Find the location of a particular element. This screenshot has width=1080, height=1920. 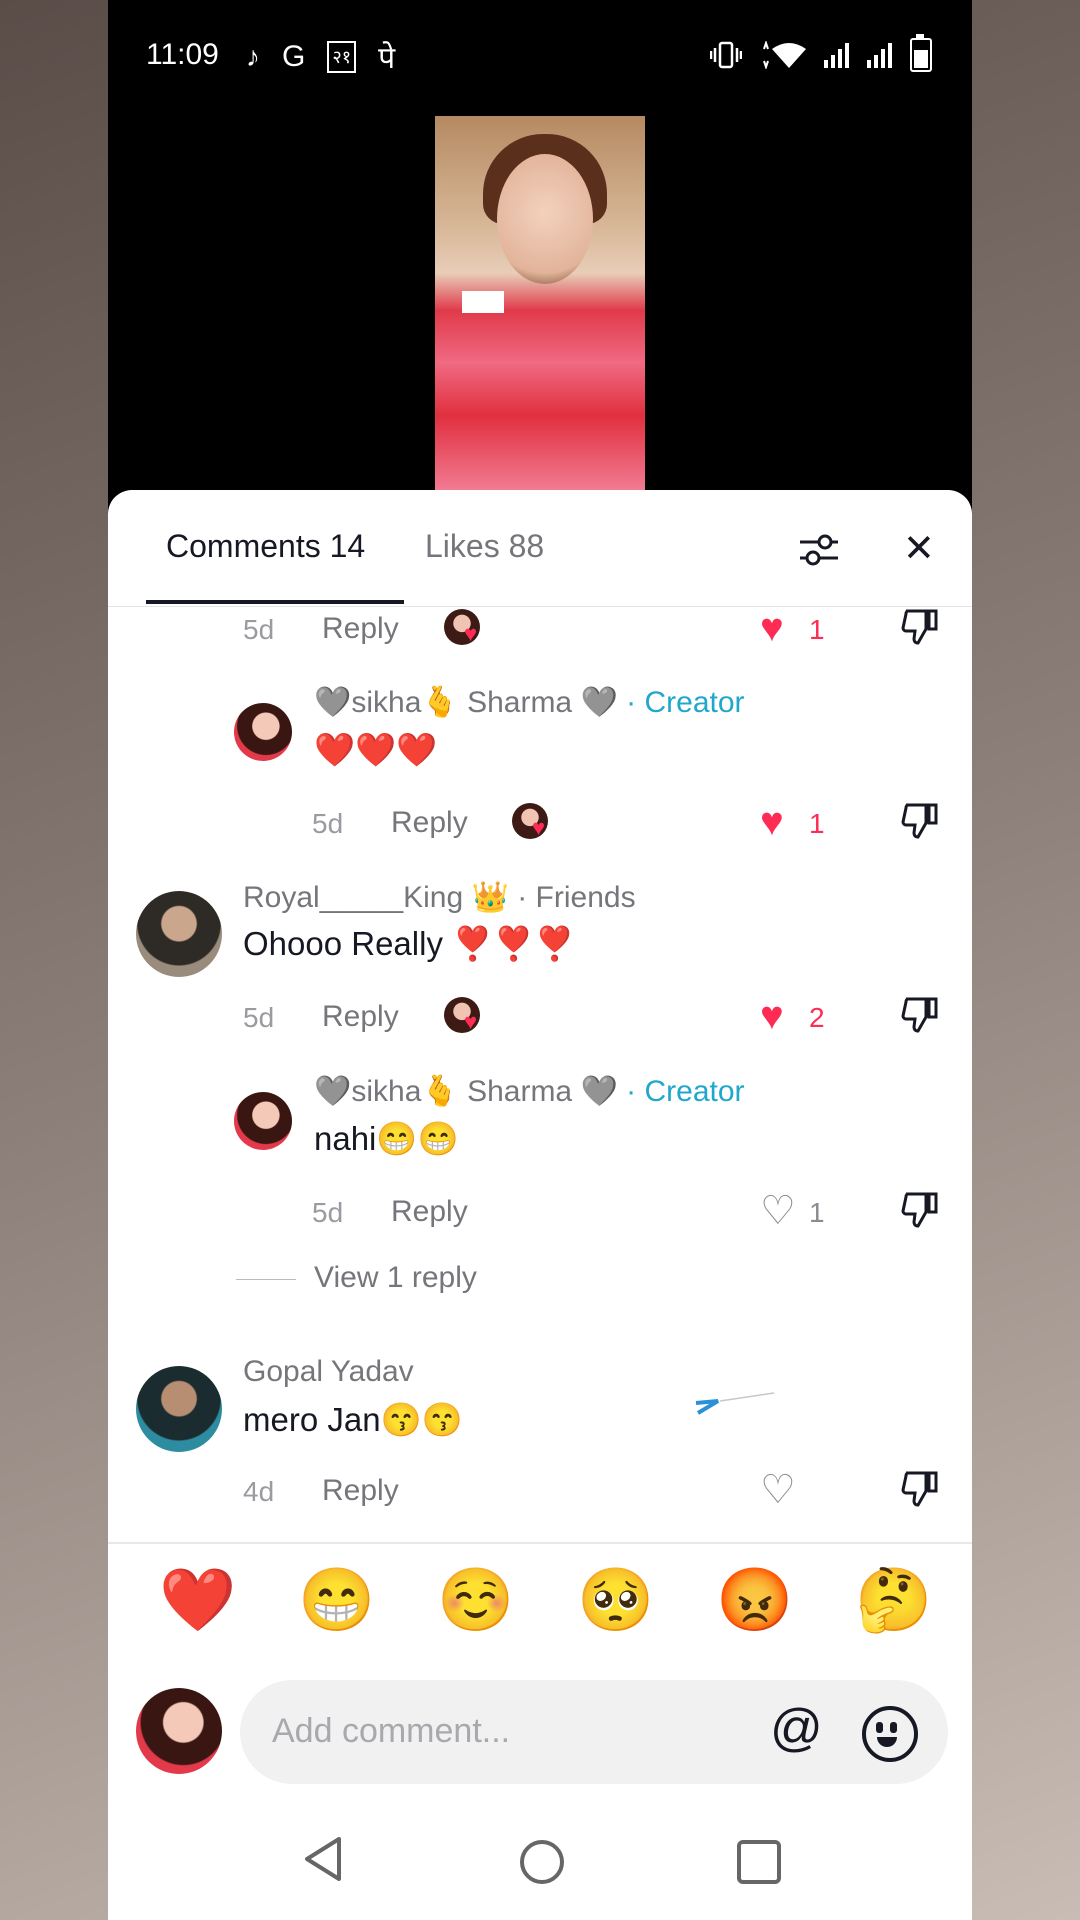

emoji-thinking-button: 🤔 is located at coordinates (893, 1601).